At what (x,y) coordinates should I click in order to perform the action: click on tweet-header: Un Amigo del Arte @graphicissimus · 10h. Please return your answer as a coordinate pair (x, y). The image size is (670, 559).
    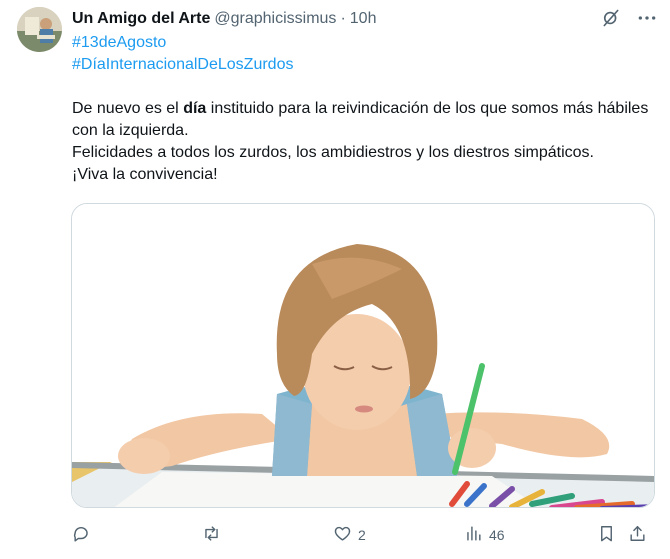
    Looking at the image, I should click on (224, 19).